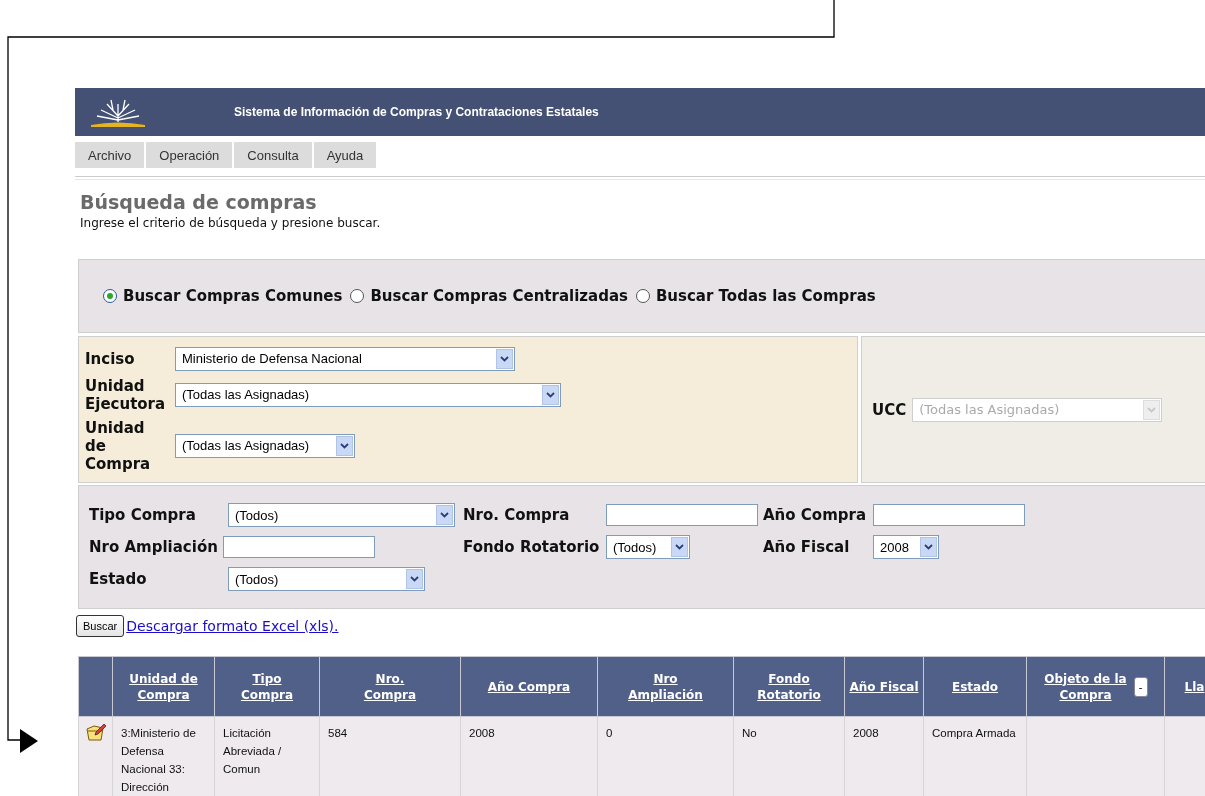 The height and width of the screenshot is (796, 1205). I want to click on dropdown: Ministerio de Defensa Nacional, so click(345, 358).